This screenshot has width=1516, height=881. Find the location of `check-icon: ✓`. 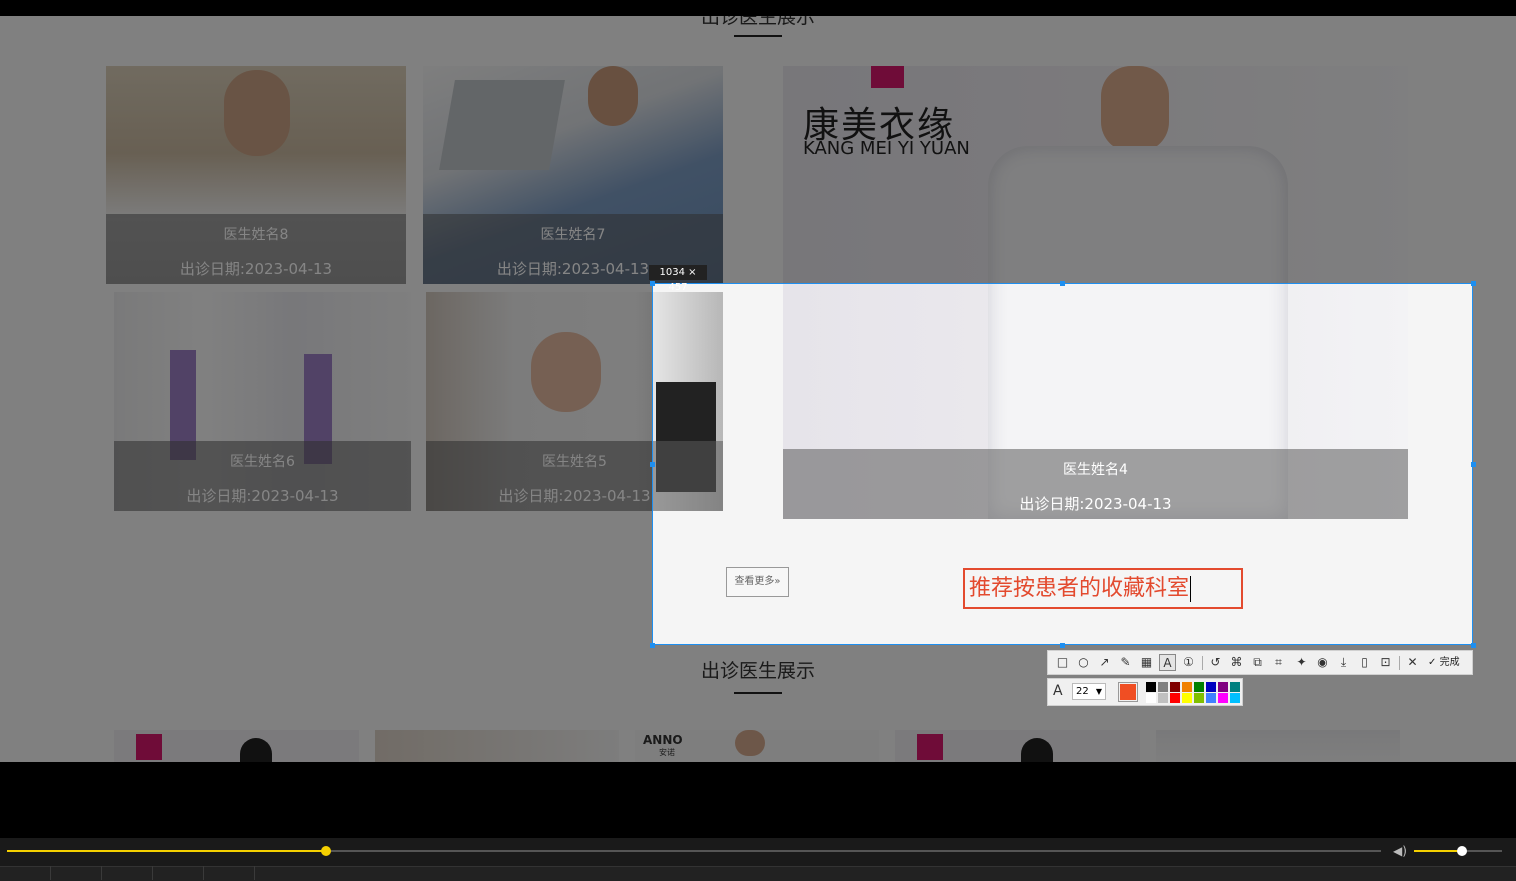

check-icon: ✓ is located at coordinates (1432, 662).